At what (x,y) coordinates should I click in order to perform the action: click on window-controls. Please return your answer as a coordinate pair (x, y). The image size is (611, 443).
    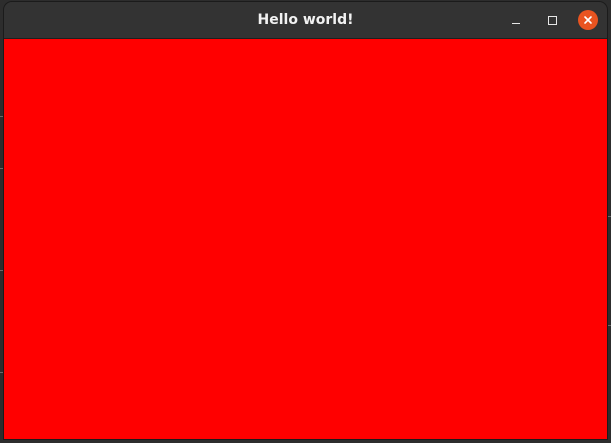
    Looking at the image, I should click on (552, 20).